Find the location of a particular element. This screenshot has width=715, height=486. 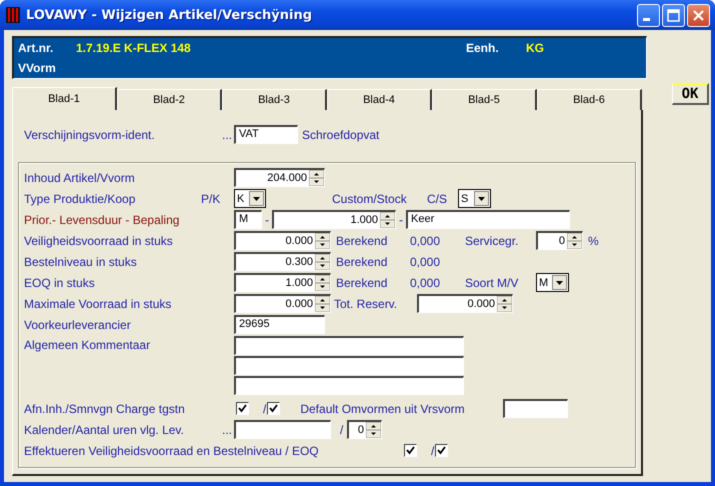

input-field: M is located at coordinates (248, 219).